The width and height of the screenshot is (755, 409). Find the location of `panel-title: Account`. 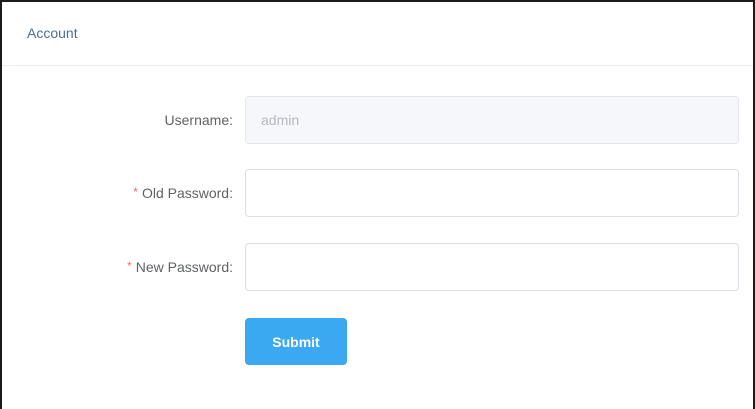

panel-title: Account is located at coordinates (52, 33).